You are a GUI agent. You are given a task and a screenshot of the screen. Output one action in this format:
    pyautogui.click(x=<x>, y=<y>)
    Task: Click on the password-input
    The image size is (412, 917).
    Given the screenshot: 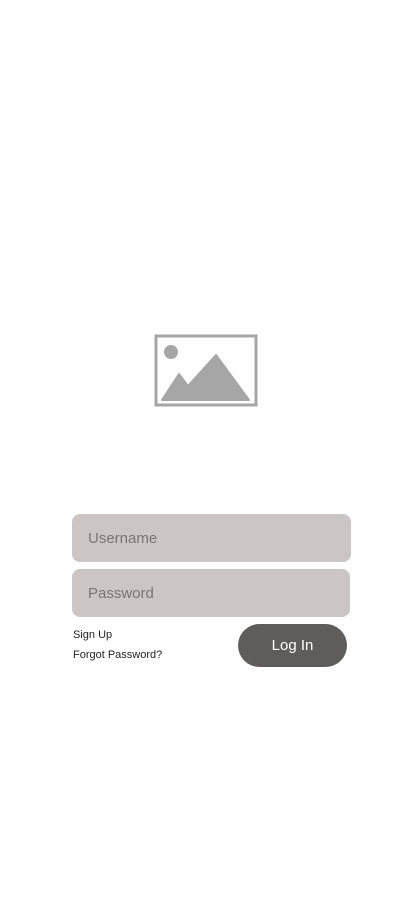 What is the action you would take?
    pyautogui.click(x=211, y=593)
    